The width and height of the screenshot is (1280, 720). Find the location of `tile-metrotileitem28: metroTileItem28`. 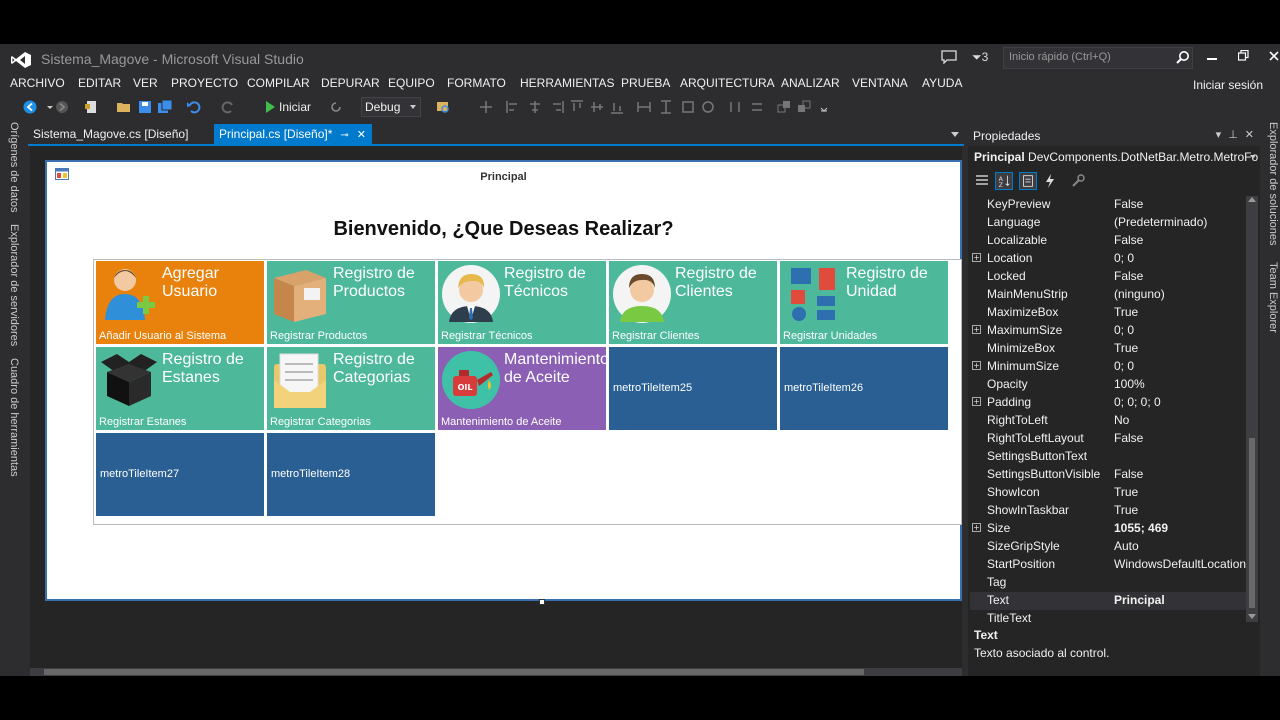

tile-metrotileitem28: metroTileItem28 is located at coordinates (351, 474).